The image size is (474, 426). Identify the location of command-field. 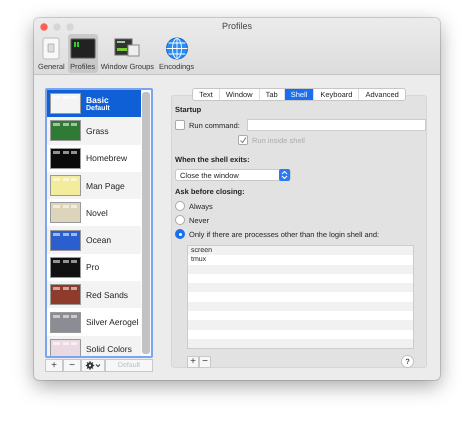
(336, 125).